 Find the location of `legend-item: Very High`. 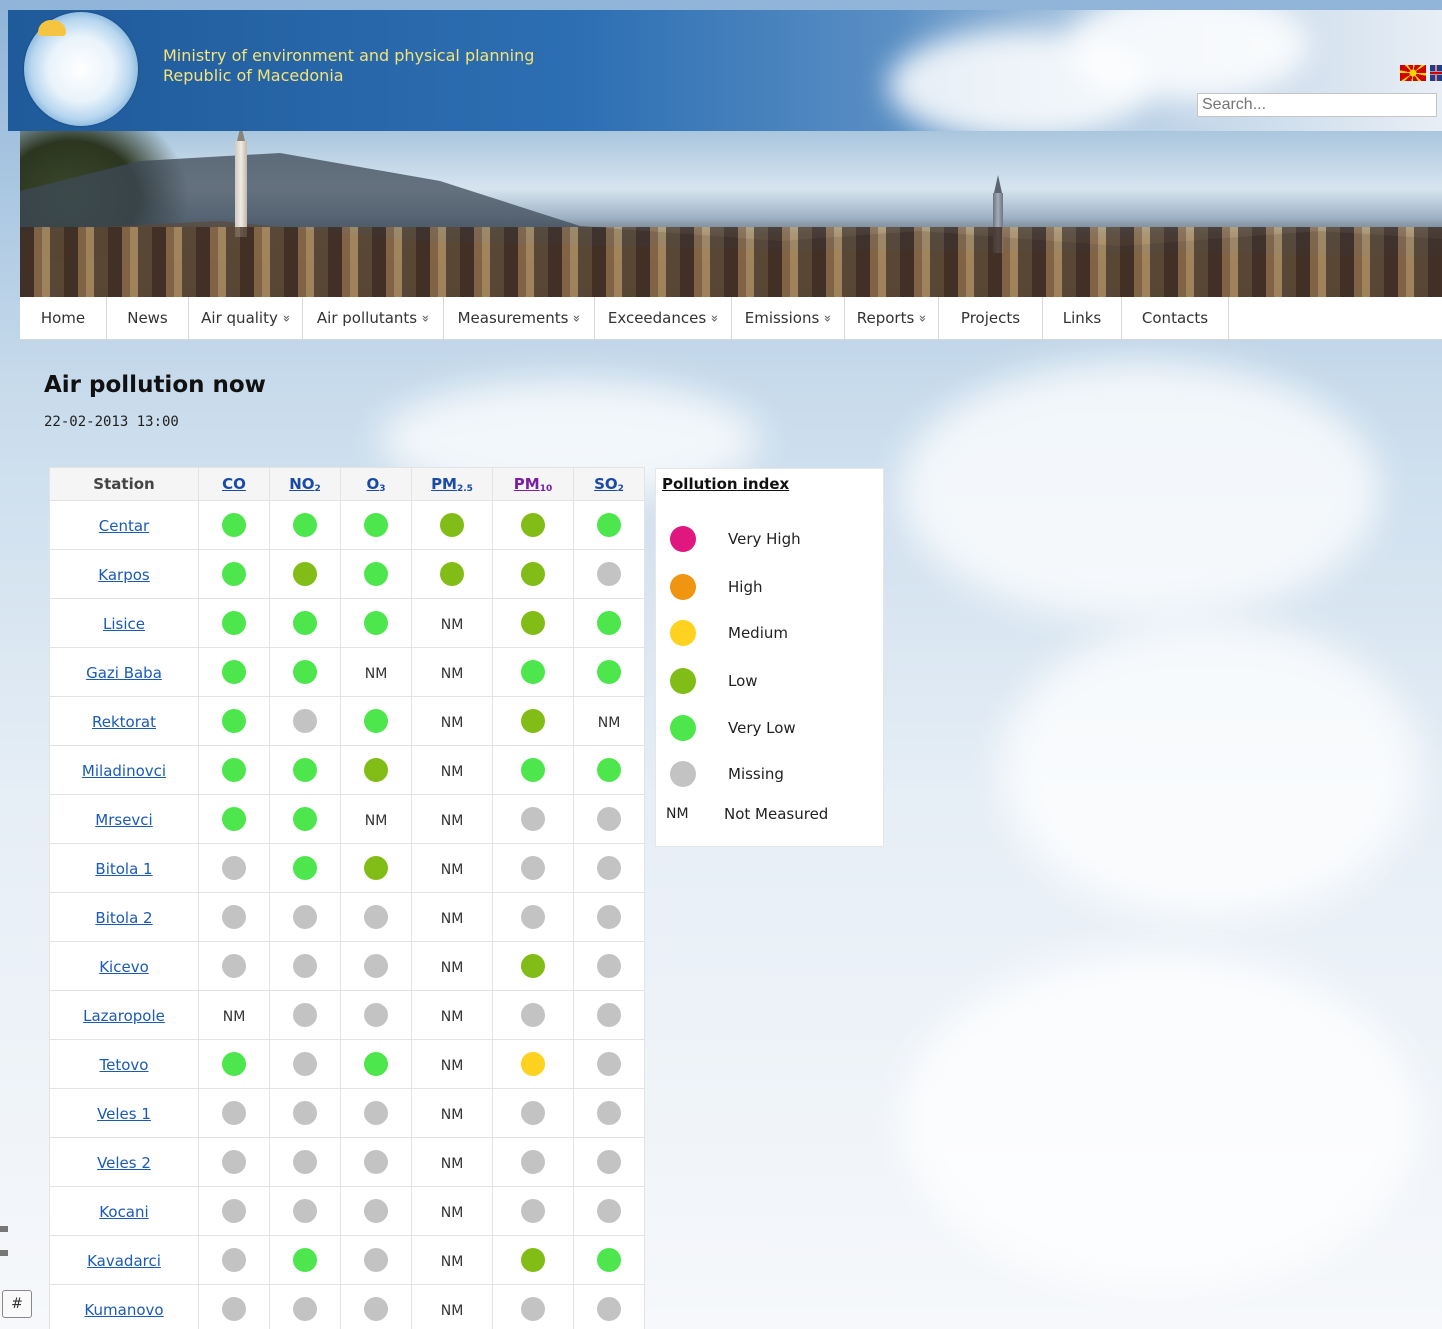

legend-item: Very High is located at coordinates (735, 539).